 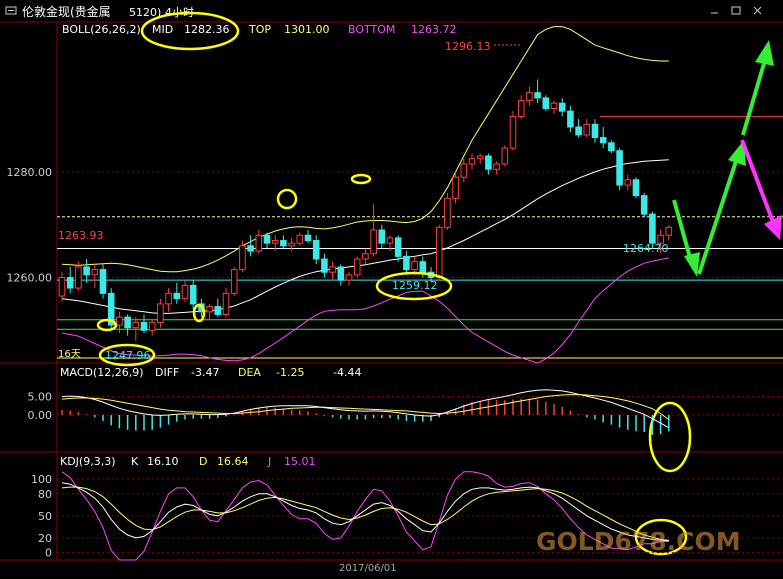 What do you see at coordinates (415, 285) in the screenshot?
I see `support-price-label: 1259.12` at bounding box center [415, 285].